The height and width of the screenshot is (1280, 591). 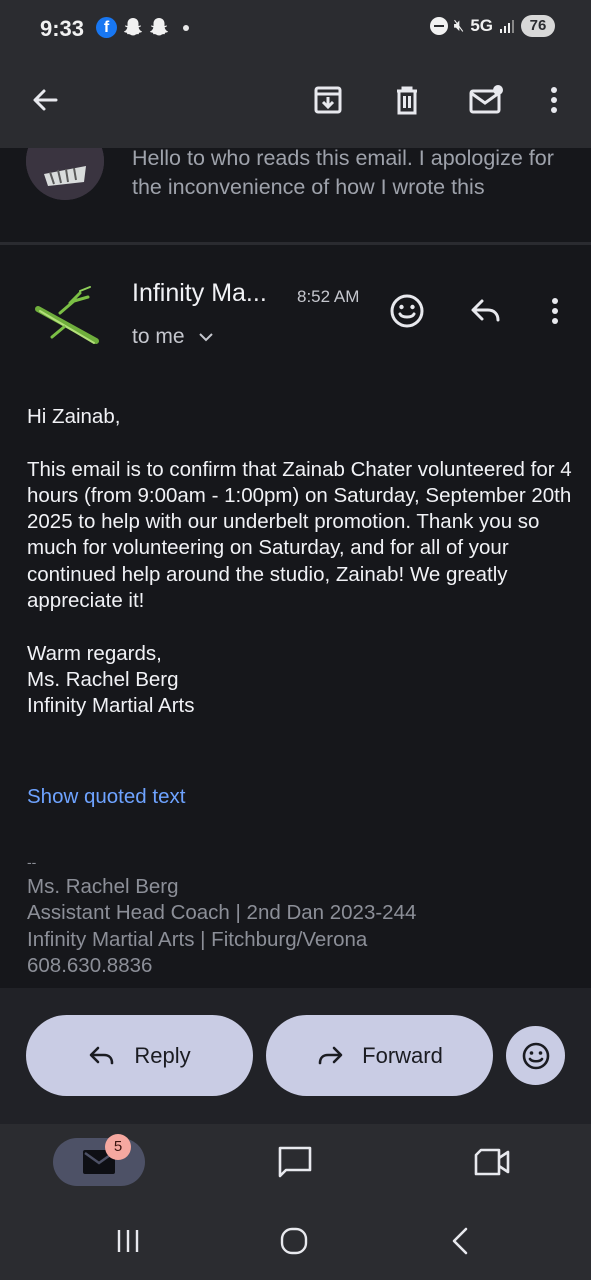 What do you see at coordinates (103, 886) in the screenshot?
I see `signature-name: Ms. Rachel Berg` at bounding box center [103, 886].